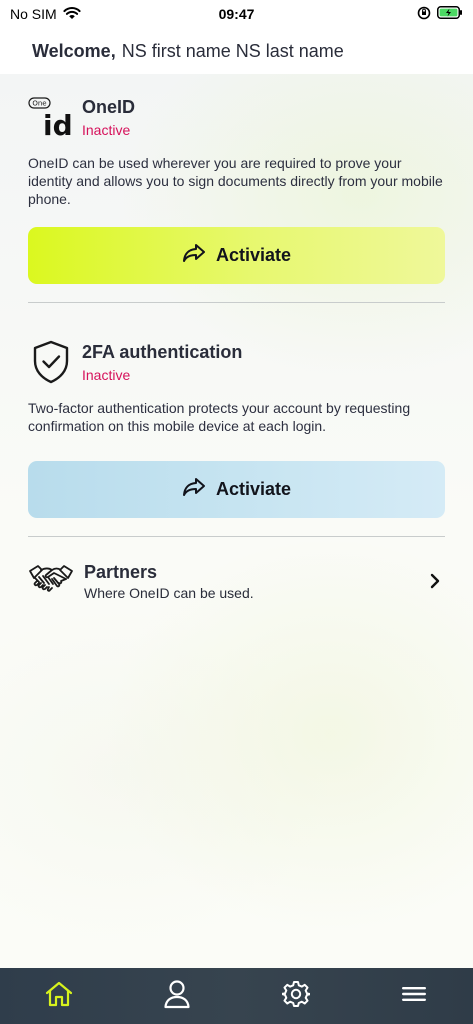  I want to click on twofa-activate-button: Activiate, so click(236, 489).